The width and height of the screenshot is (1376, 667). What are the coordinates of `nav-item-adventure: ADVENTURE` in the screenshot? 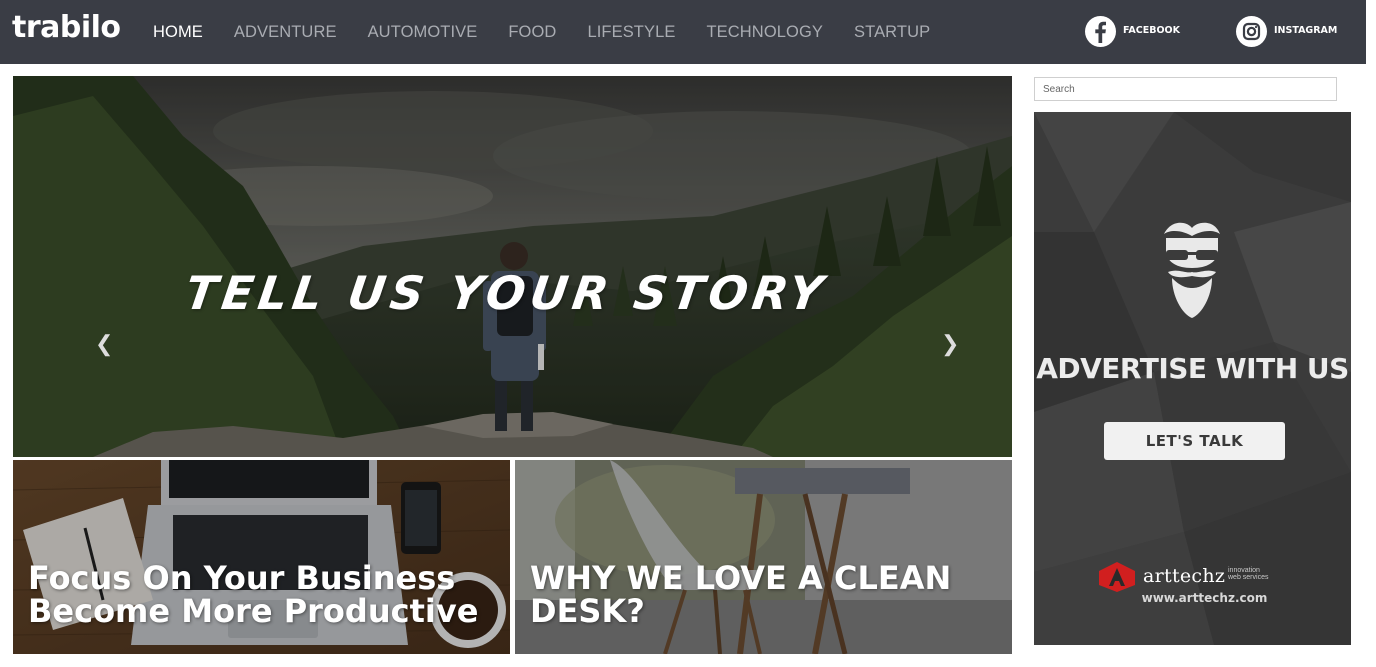 It's located at (285, 32).